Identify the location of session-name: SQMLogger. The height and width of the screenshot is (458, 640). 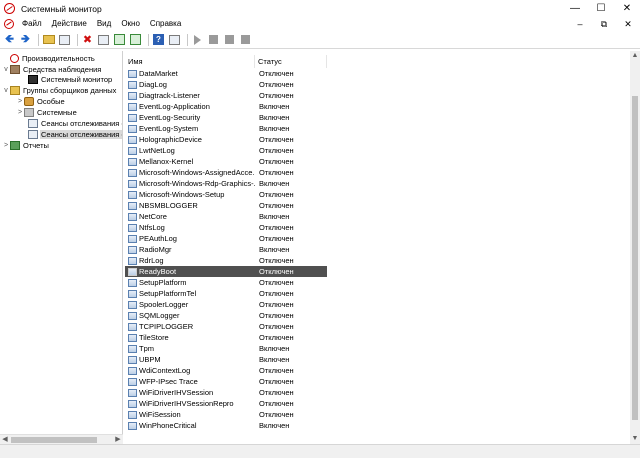
(159, 315).